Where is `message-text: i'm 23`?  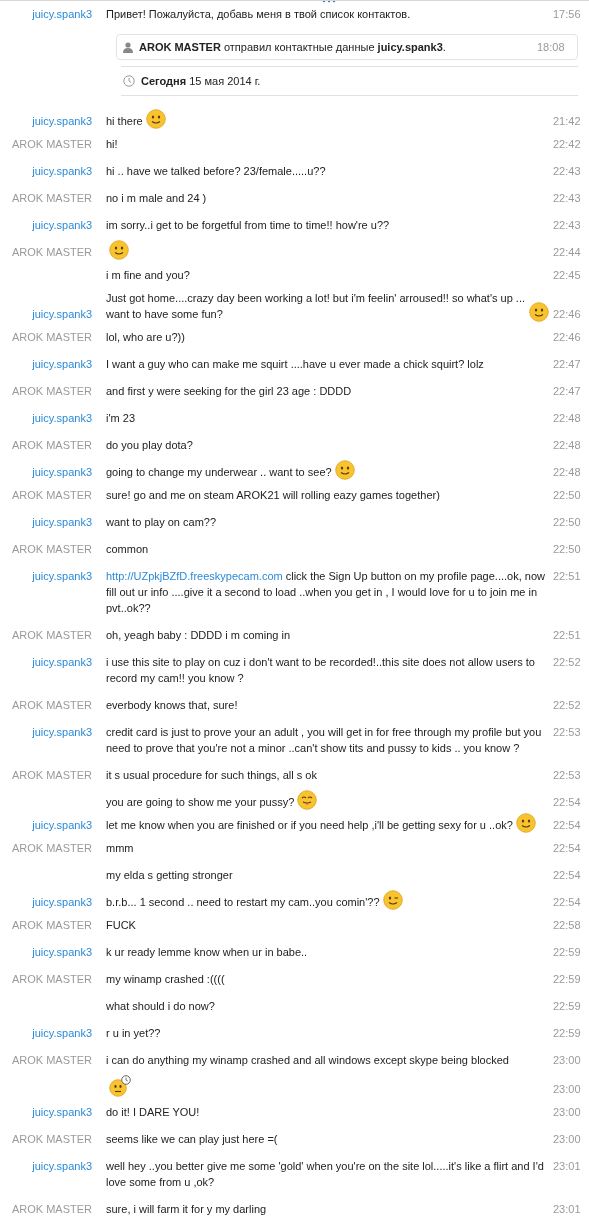 message-text: i'm 23 is located at coordinates (120, 418).